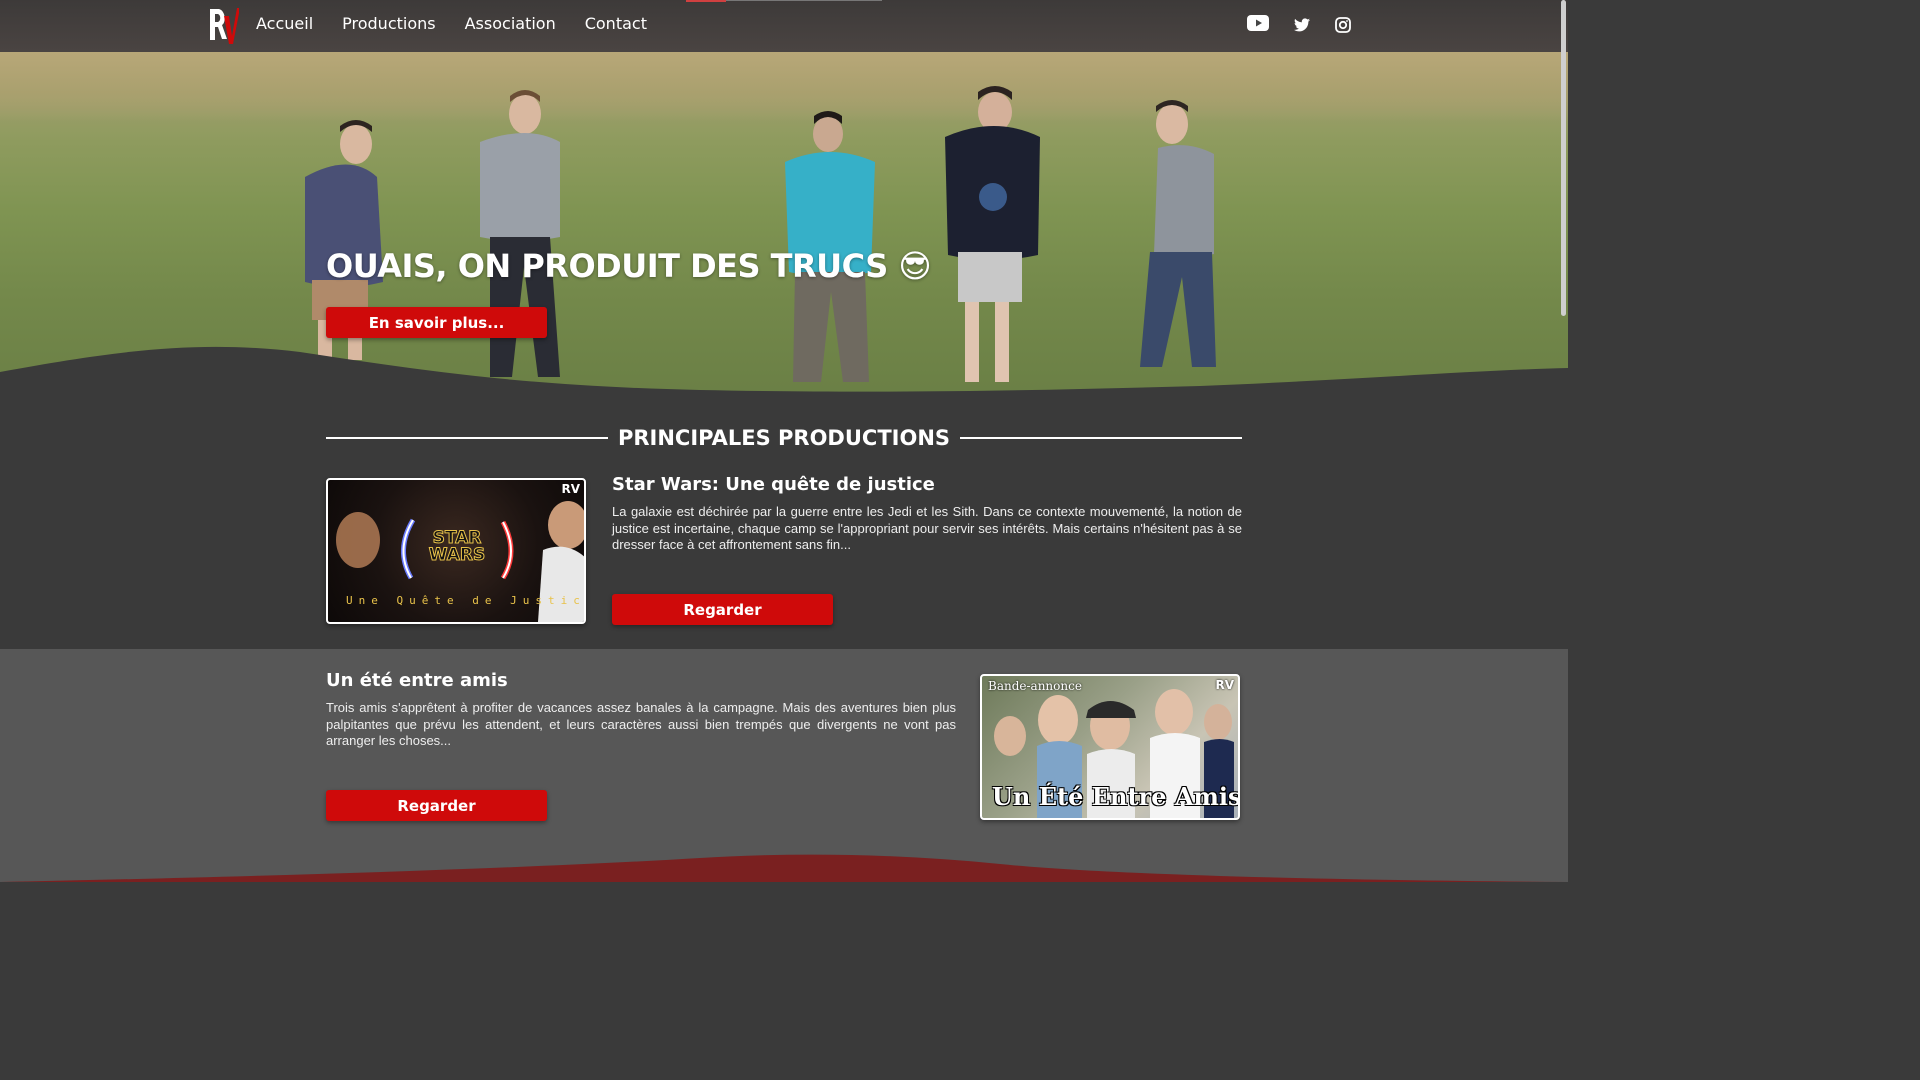 The image size is (1920, 1080). I want to click on section-title: PRINCIPALES PRODUCTIONS, so click(784, 438).